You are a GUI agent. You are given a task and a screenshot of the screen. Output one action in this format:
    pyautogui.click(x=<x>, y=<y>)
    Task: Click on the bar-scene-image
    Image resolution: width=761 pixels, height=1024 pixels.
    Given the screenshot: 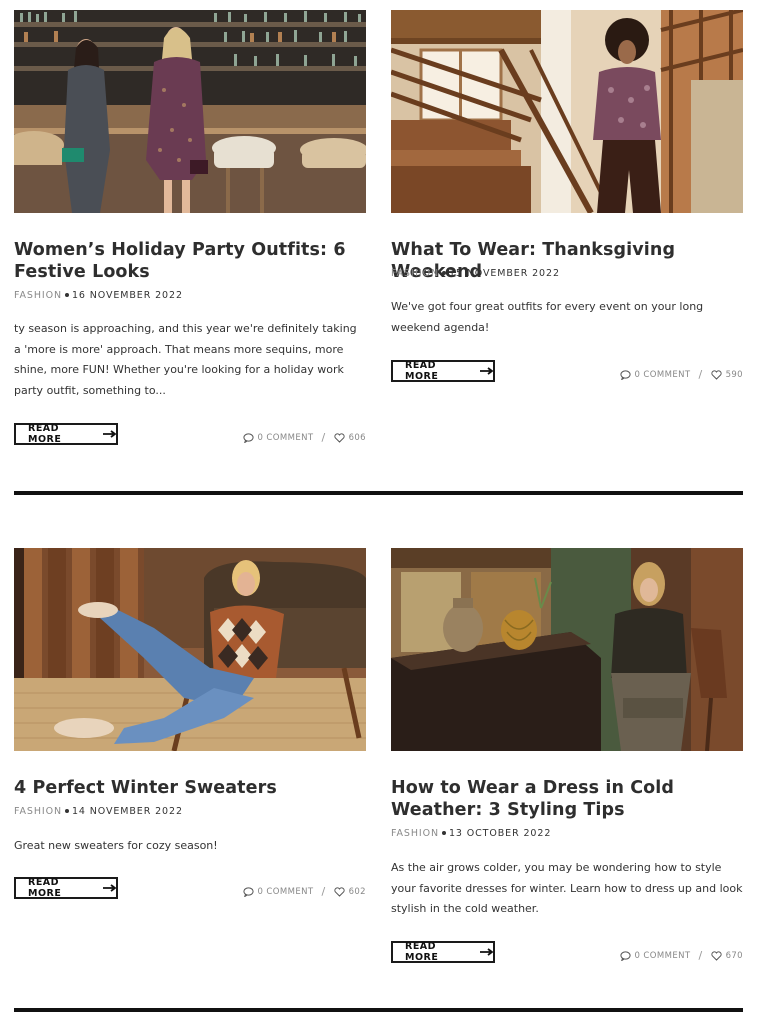 What is the action you would take?
    pyautogui.click(x=190, y=111)
    